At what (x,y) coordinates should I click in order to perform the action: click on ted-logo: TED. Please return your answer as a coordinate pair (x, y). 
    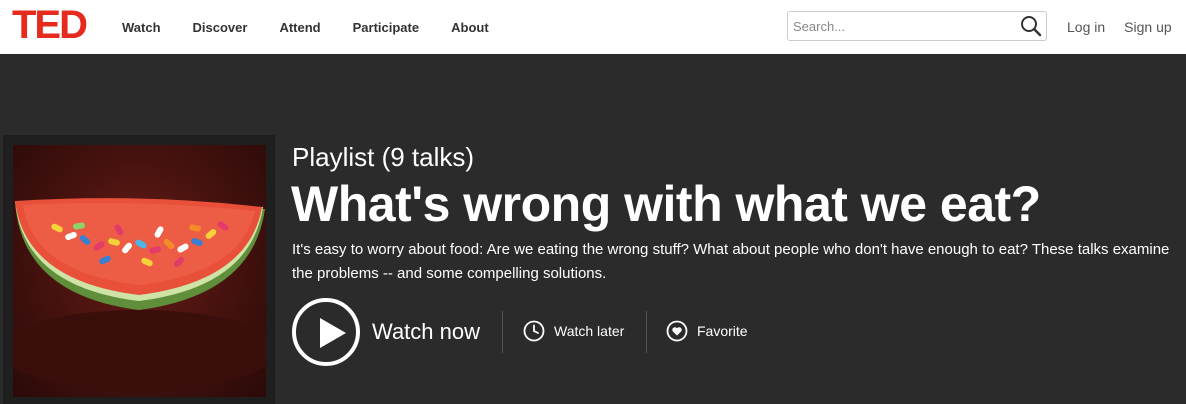
    Looking at the image, I should click on (50, 25).